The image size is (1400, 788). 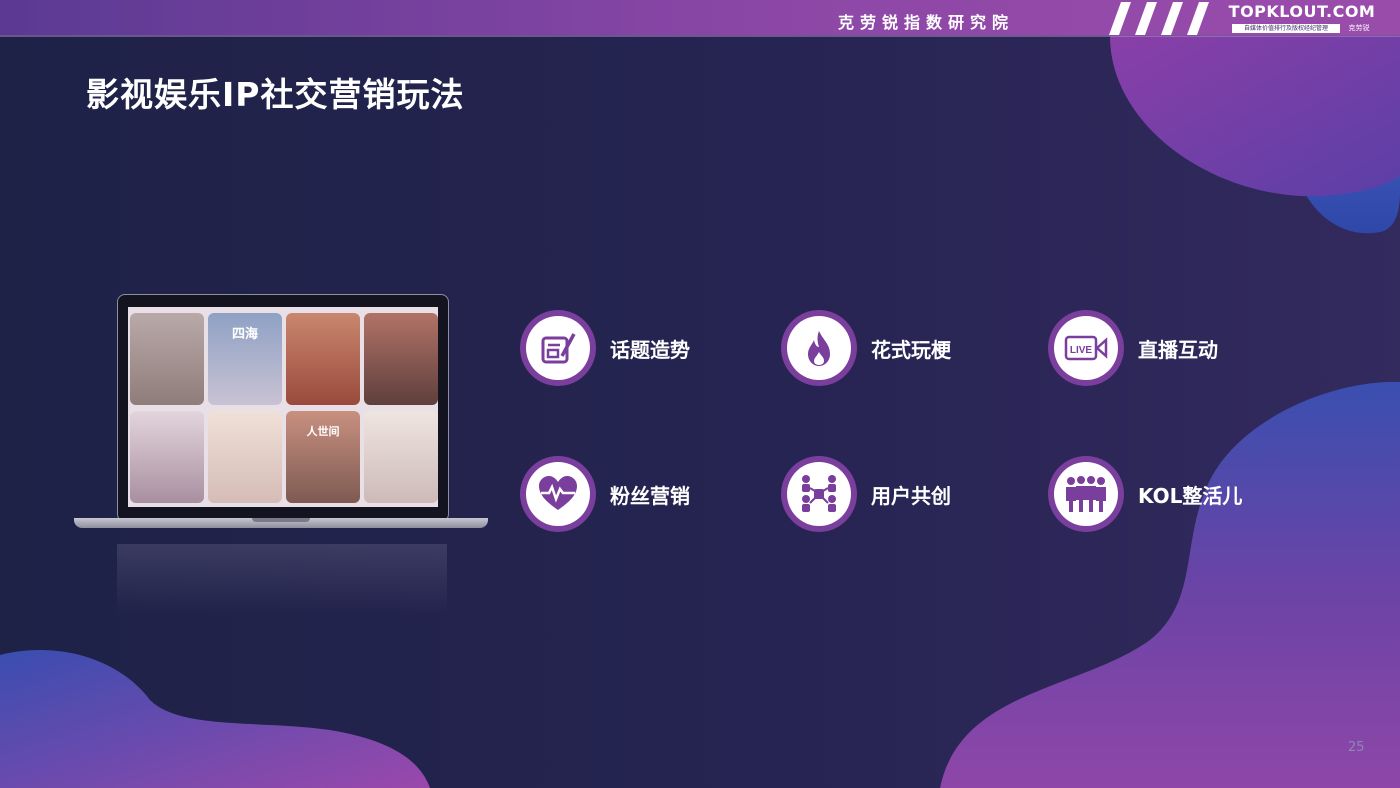 I want to click on icon-ring: LIVE, so click(x=1086, y=348).